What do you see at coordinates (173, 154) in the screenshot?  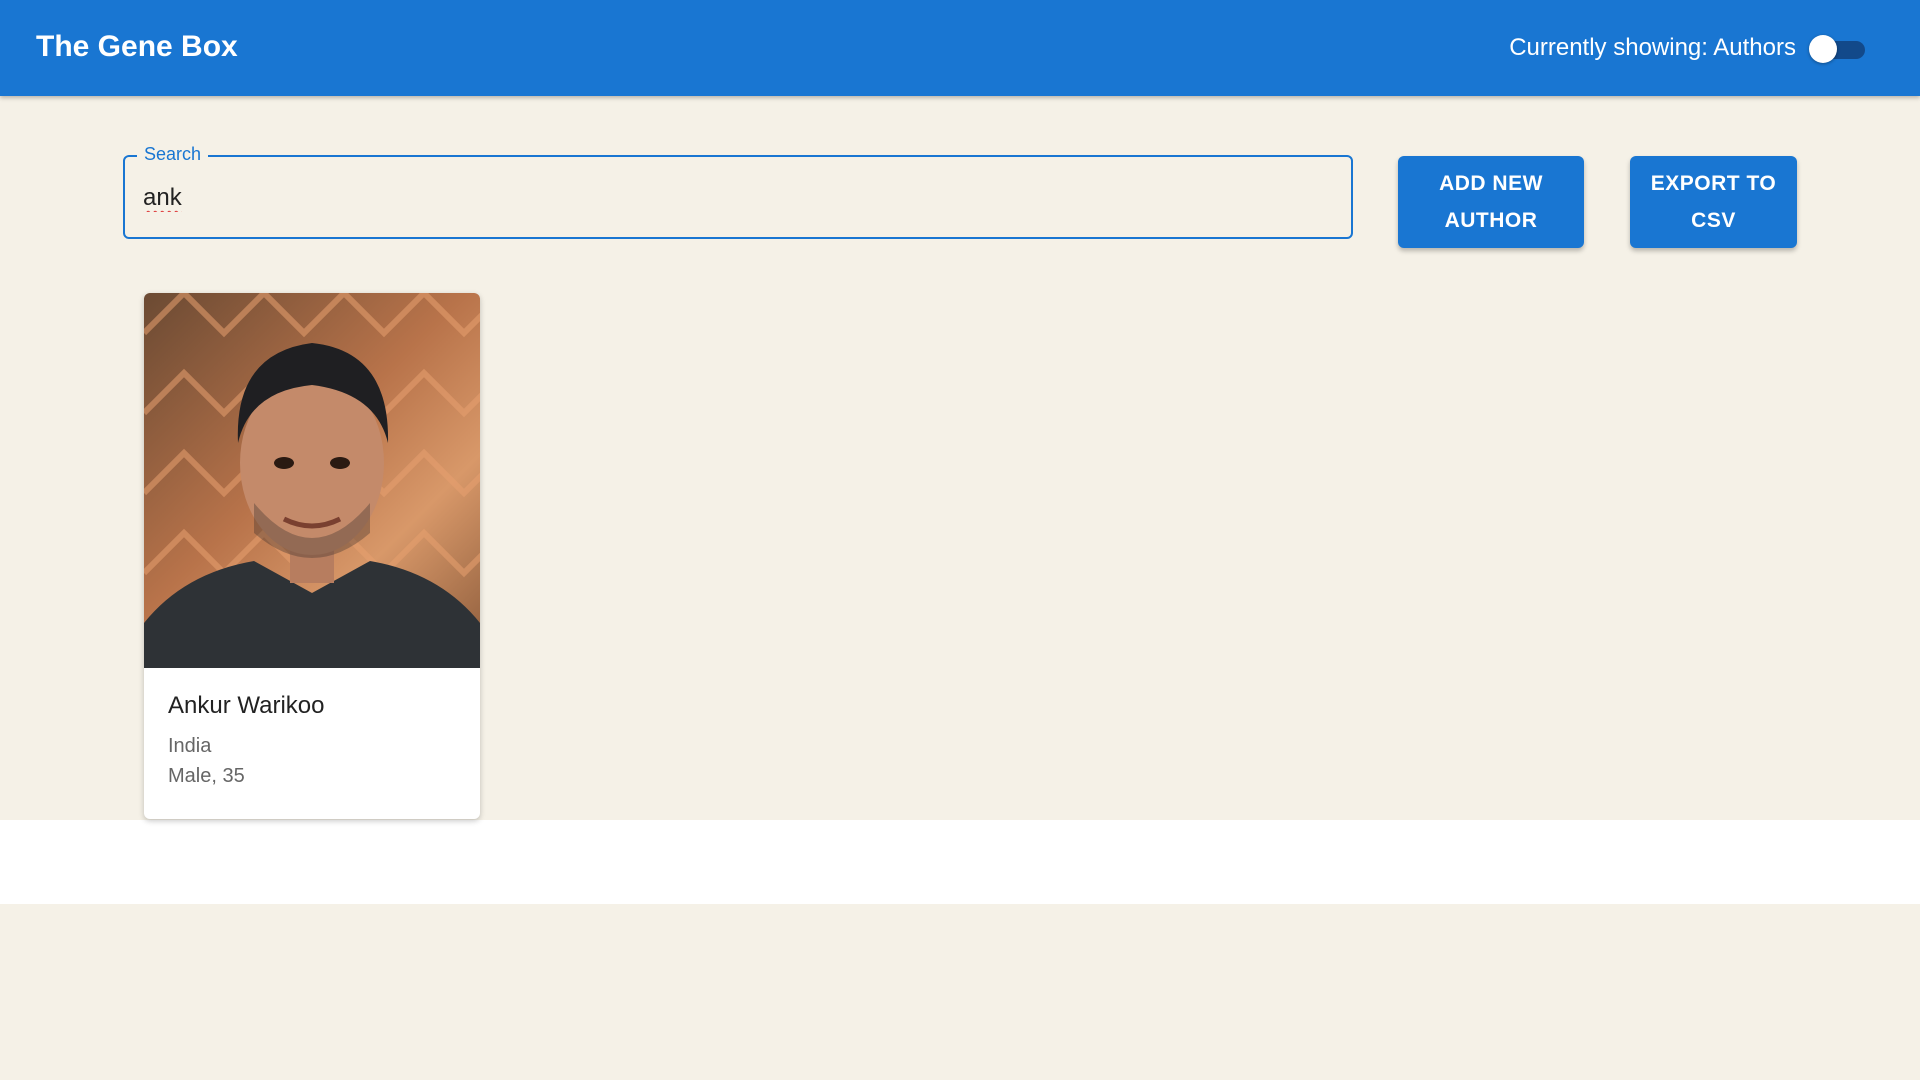 I see `search-label: Search` at bounding box center [173, 154].